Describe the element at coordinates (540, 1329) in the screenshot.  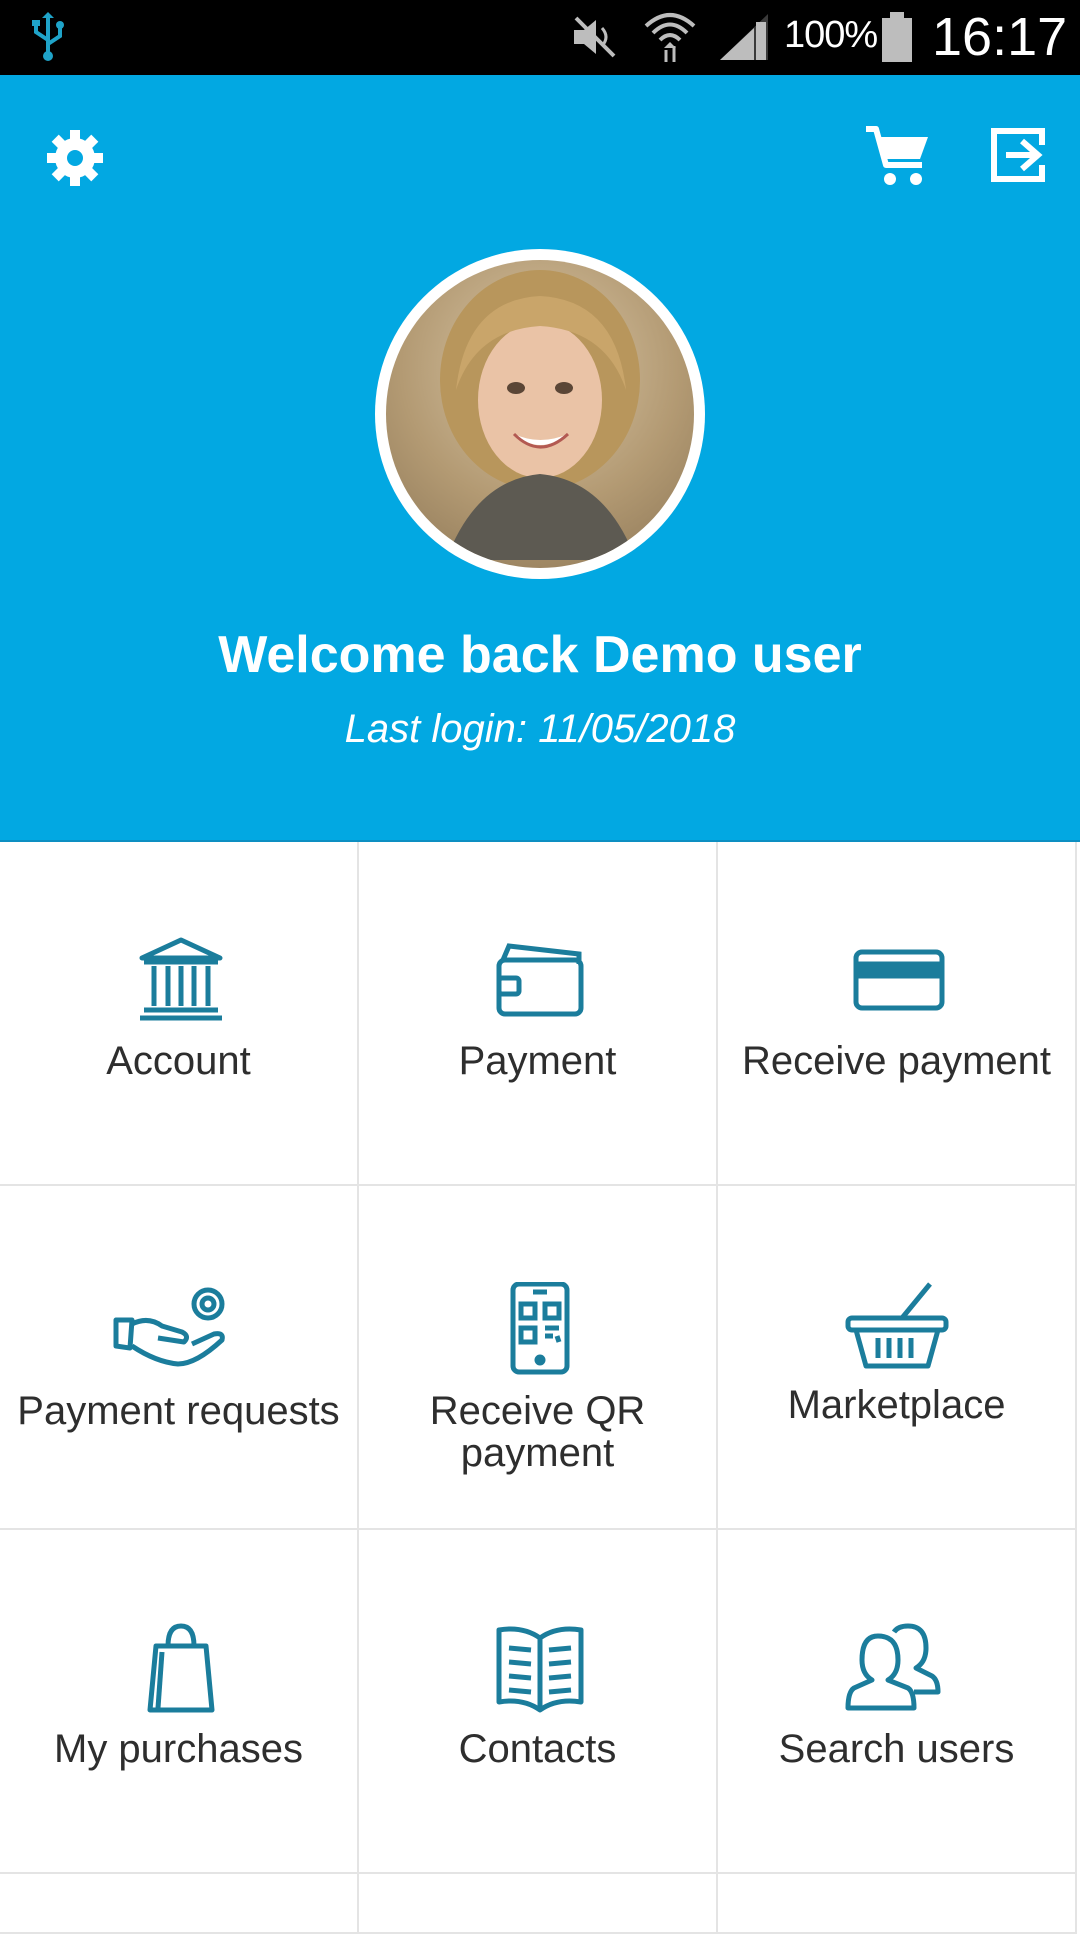
I see `qr-phone-icon` at that location.